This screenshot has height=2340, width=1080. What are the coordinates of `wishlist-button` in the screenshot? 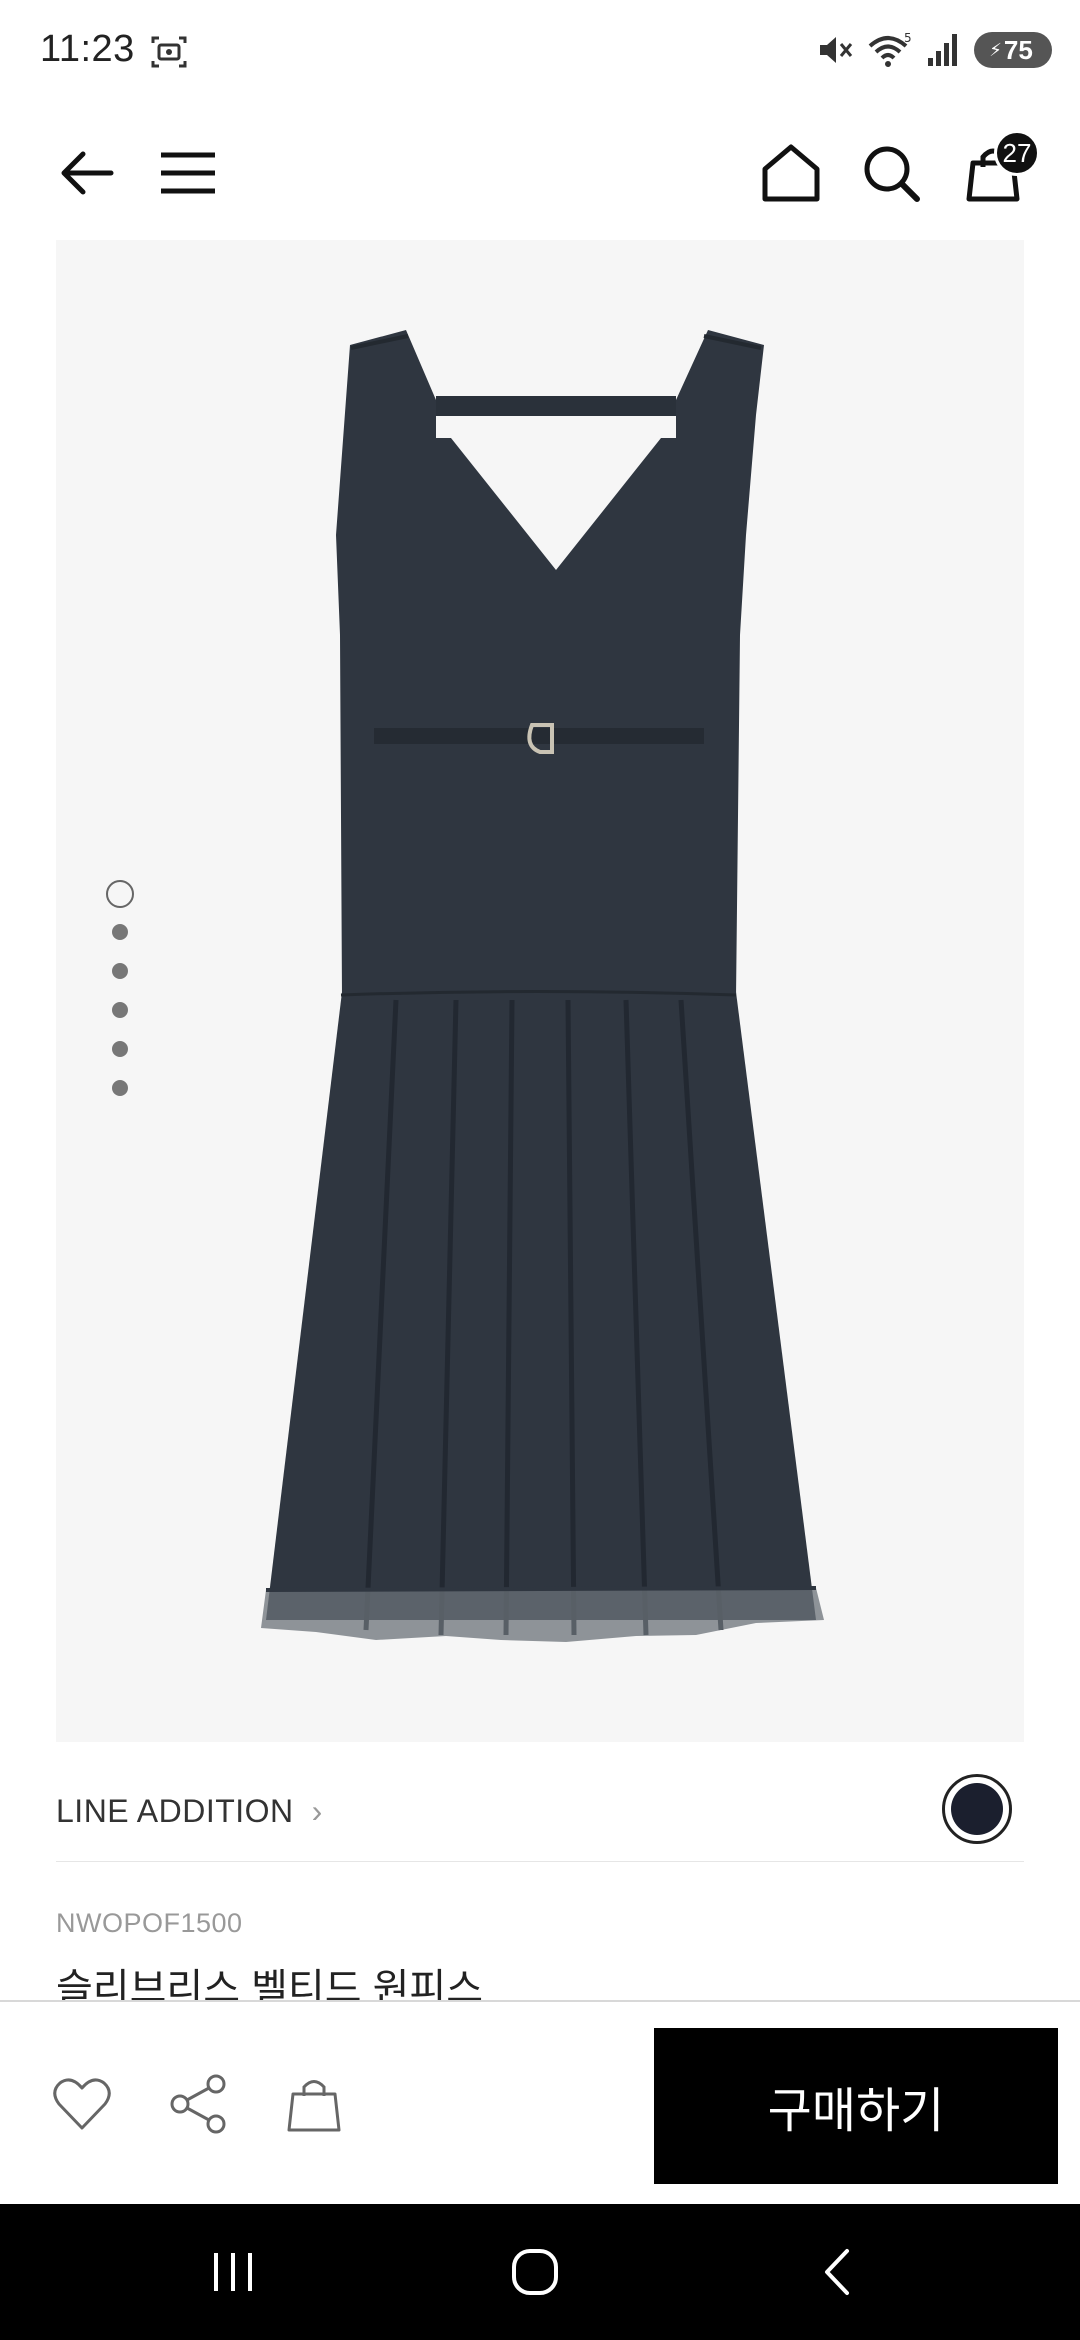 It's located at (82, 2104).